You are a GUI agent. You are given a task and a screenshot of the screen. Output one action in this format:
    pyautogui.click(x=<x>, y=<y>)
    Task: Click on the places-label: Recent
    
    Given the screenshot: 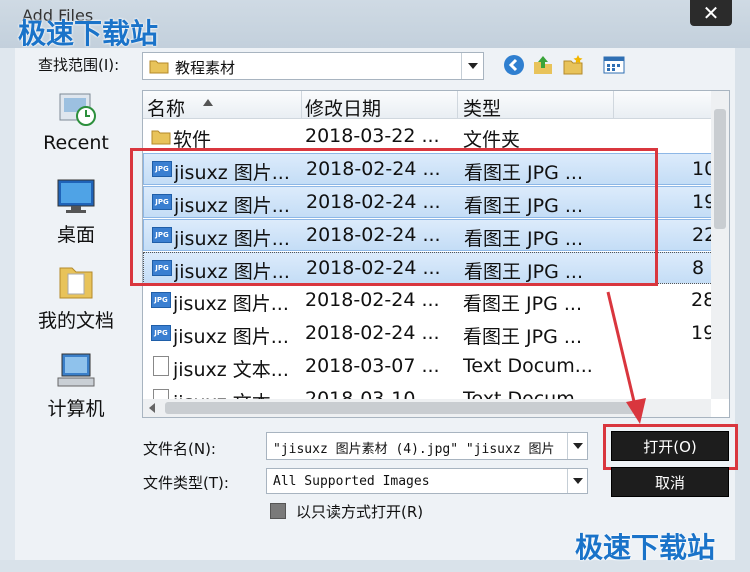 What is the action you would take?
    pyautogui.click(x=76, y=143)
    